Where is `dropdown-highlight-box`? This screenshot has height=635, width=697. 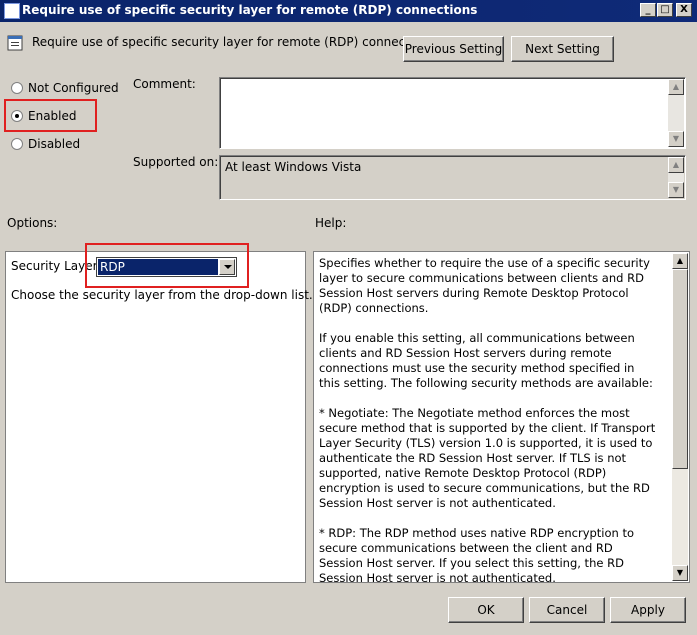
dropdown-highlight-box is located at coordinates (167, 265).